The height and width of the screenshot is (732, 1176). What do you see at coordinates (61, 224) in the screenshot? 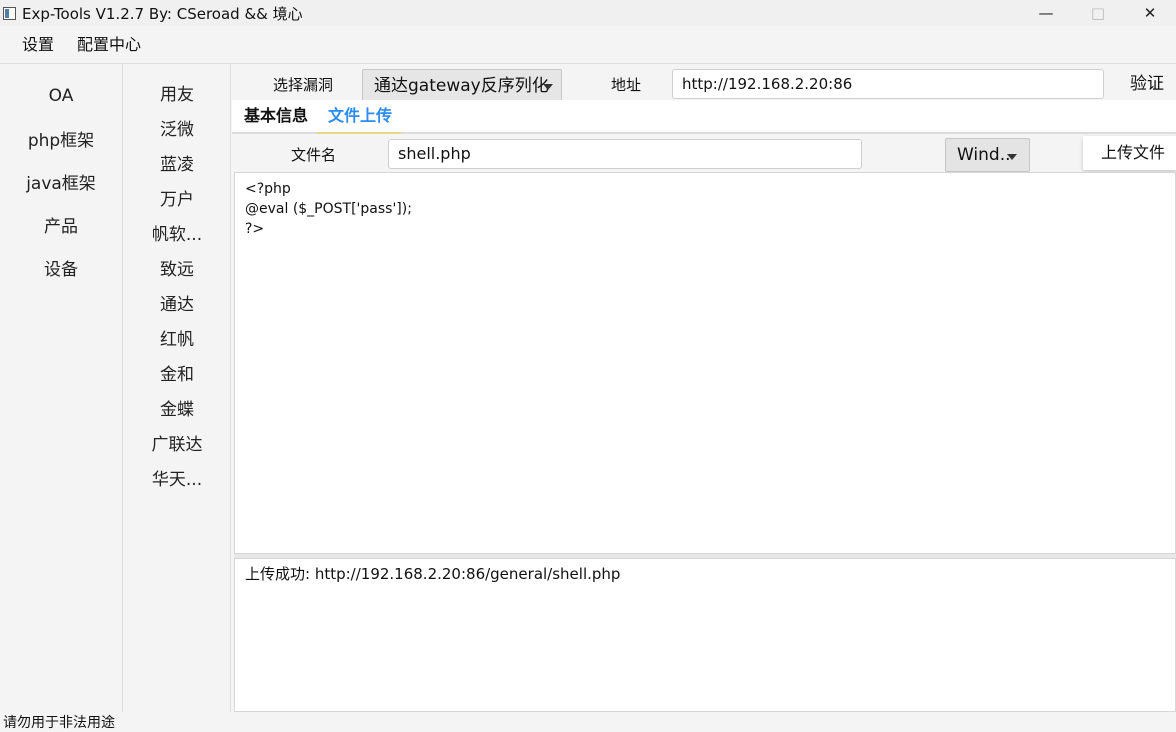
I see `category-item: 产品` at bounding box center [61, 224].